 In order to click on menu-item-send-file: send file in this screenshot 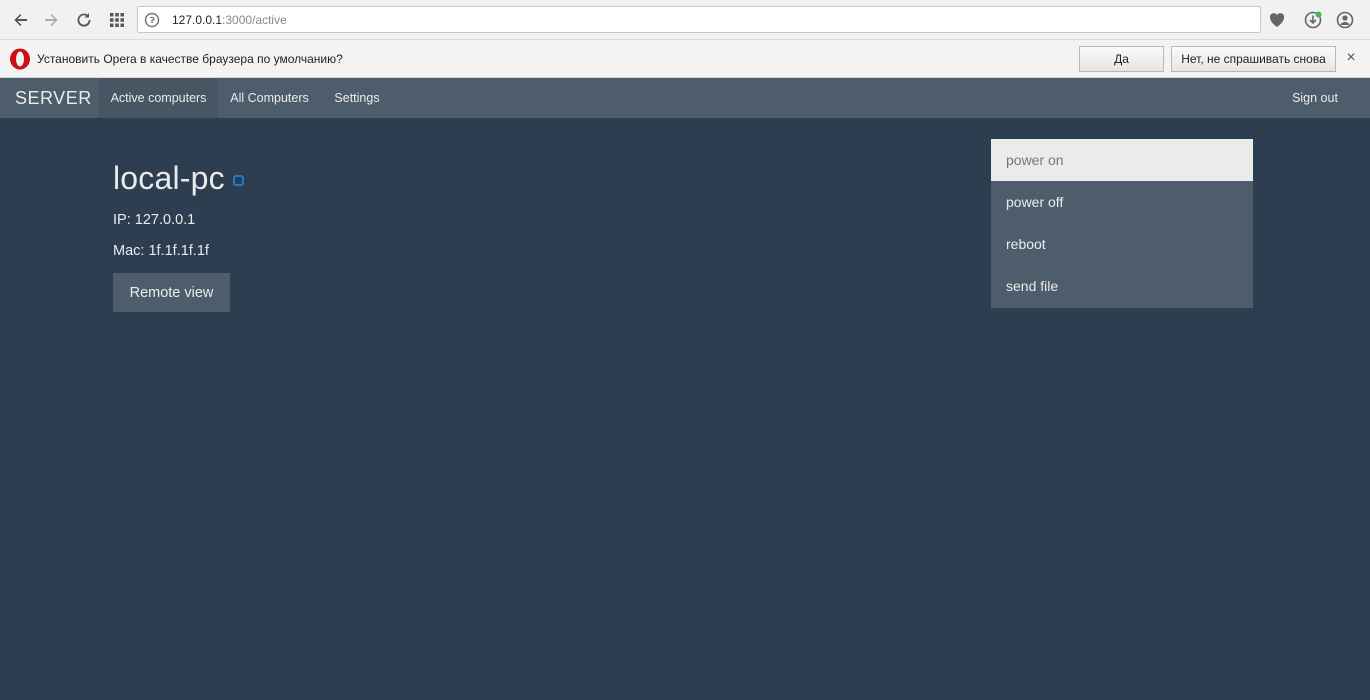, I will do `click(1122, 286)`.